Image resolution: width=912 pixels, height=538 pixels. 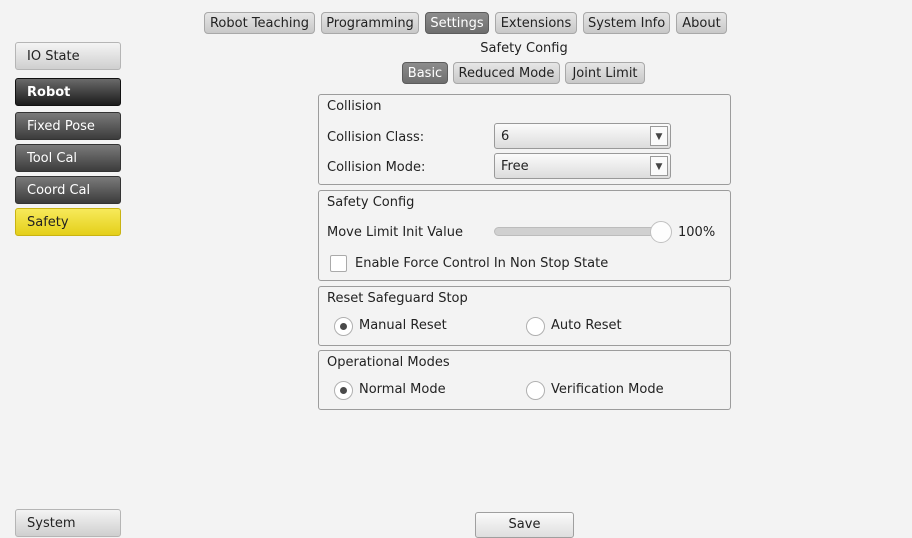 I want to click on operational-modes-title: Operational Modes, so click(x=388, y=362).